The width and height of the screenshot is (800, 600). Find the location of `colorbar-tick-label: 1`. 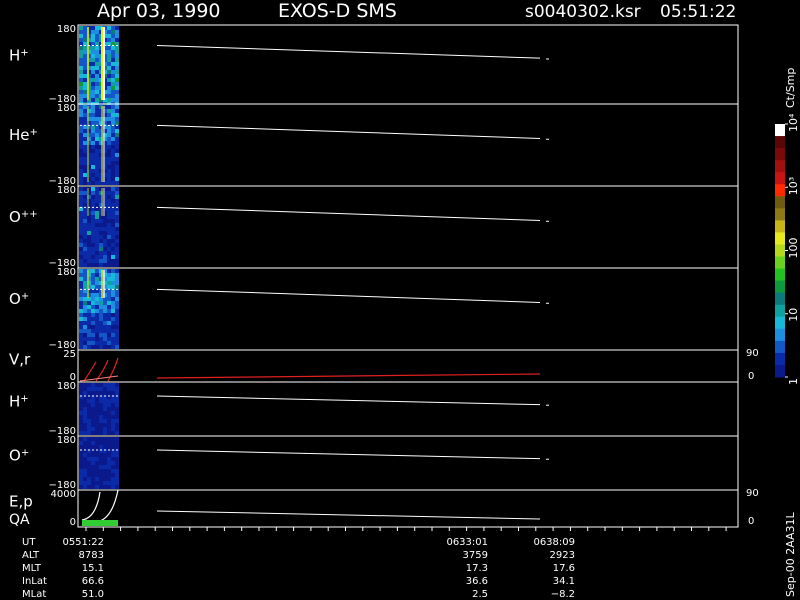

colorbar-tick-label: 1 is located at coordinates (793, 381).